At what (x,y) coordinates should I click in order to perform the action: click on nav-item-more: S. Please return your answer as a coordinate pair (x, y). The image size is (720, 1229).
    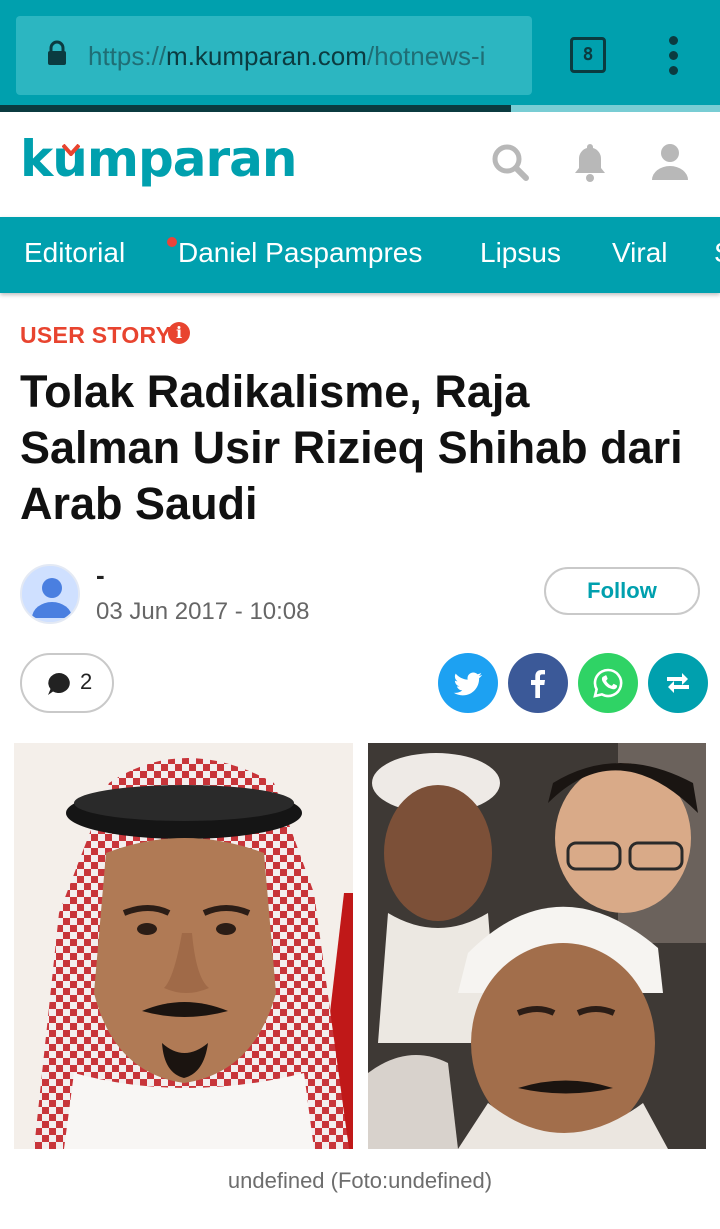
    Looking at the image, I should click on (717, 255).